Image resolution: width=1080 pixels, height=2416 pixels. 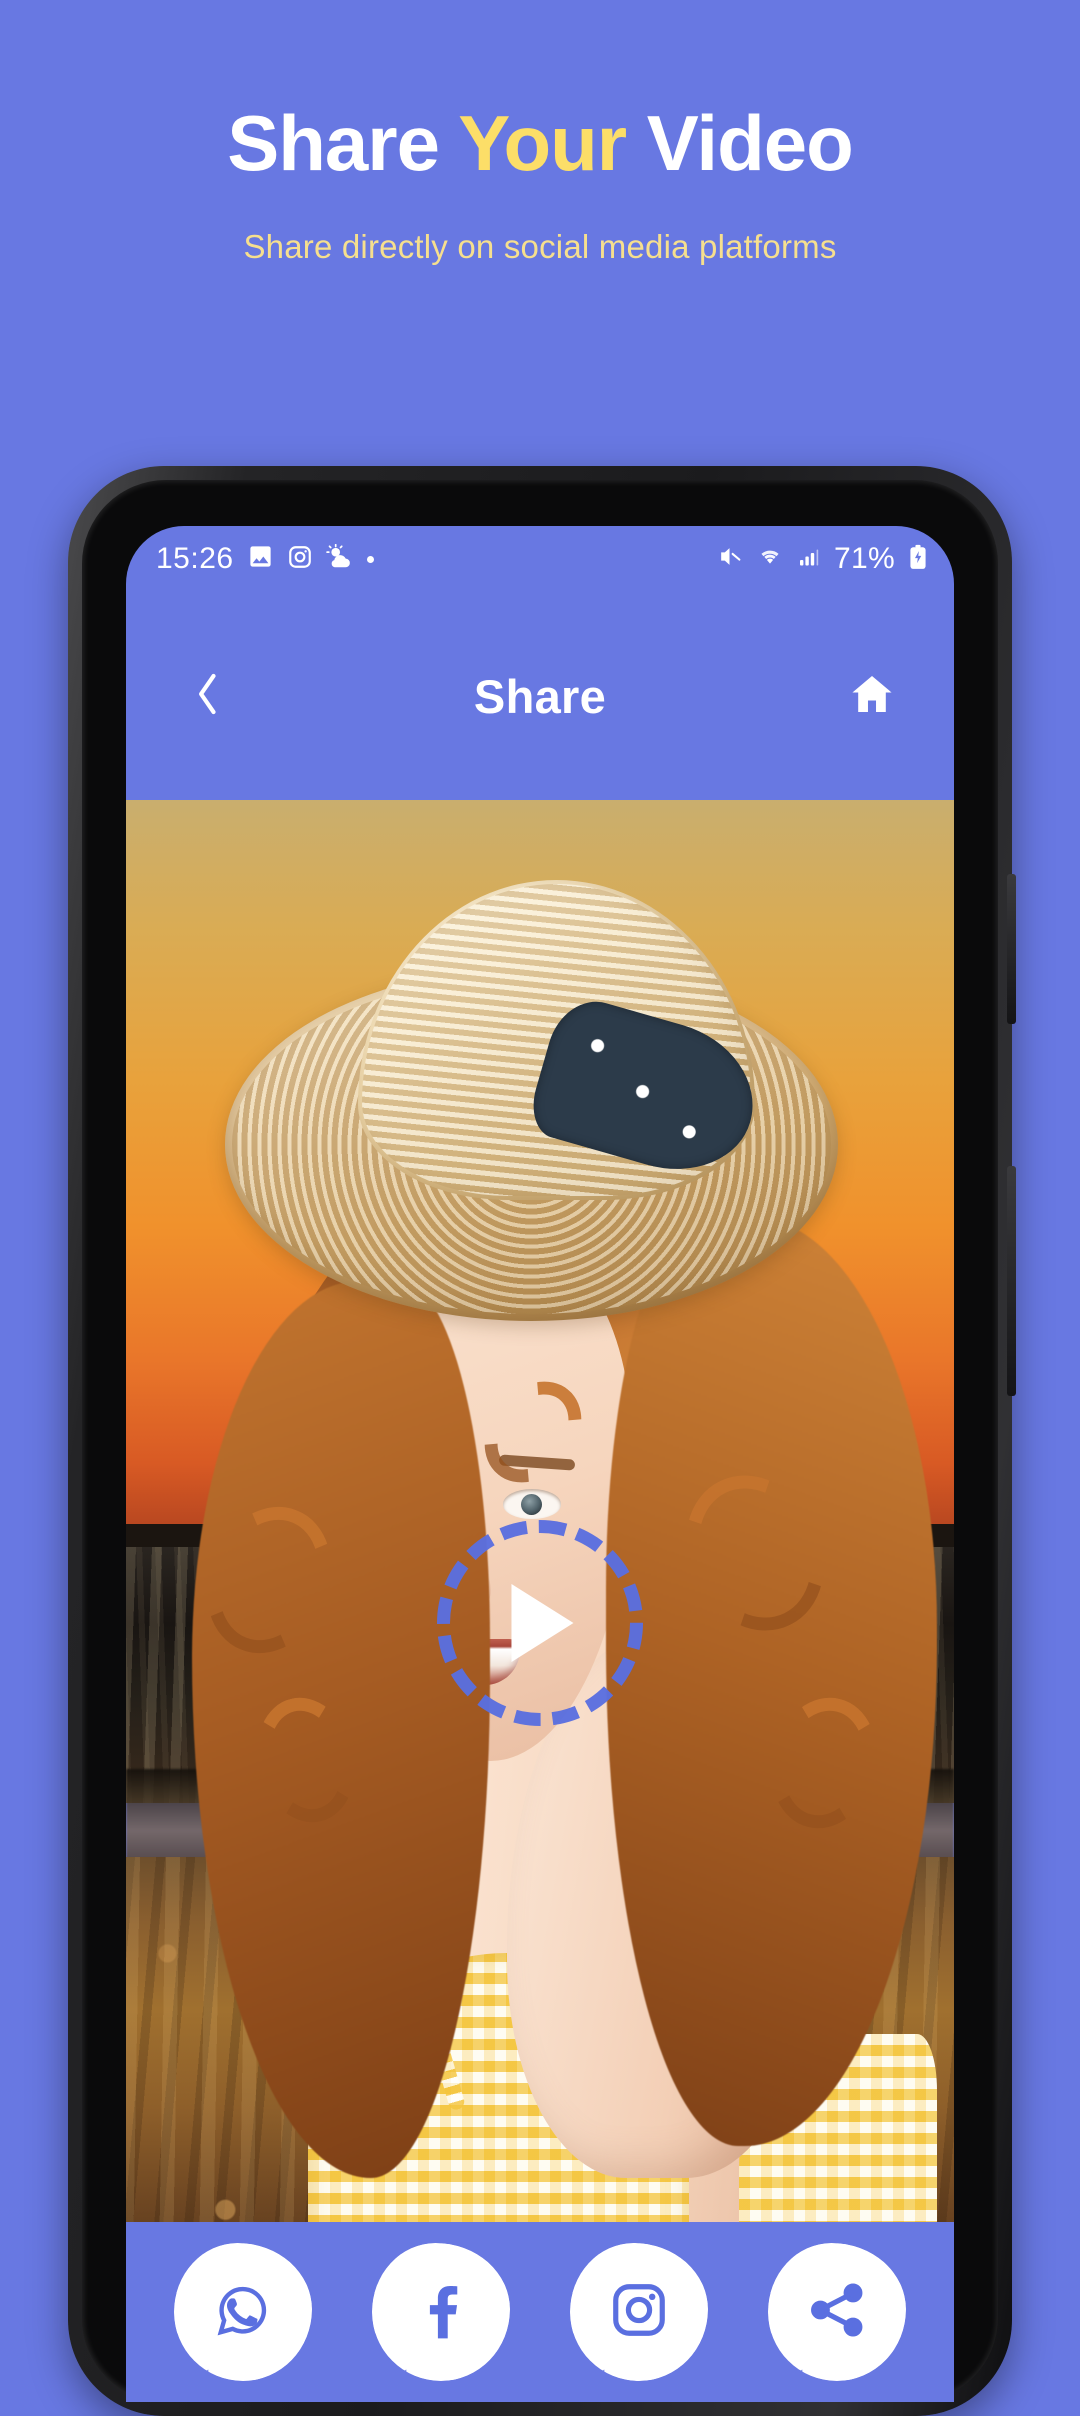 What do you see at coordinates (195, 559) in the screenshot?
I see `status-bar-clock: 15:26` at bounding box center [195, 559].